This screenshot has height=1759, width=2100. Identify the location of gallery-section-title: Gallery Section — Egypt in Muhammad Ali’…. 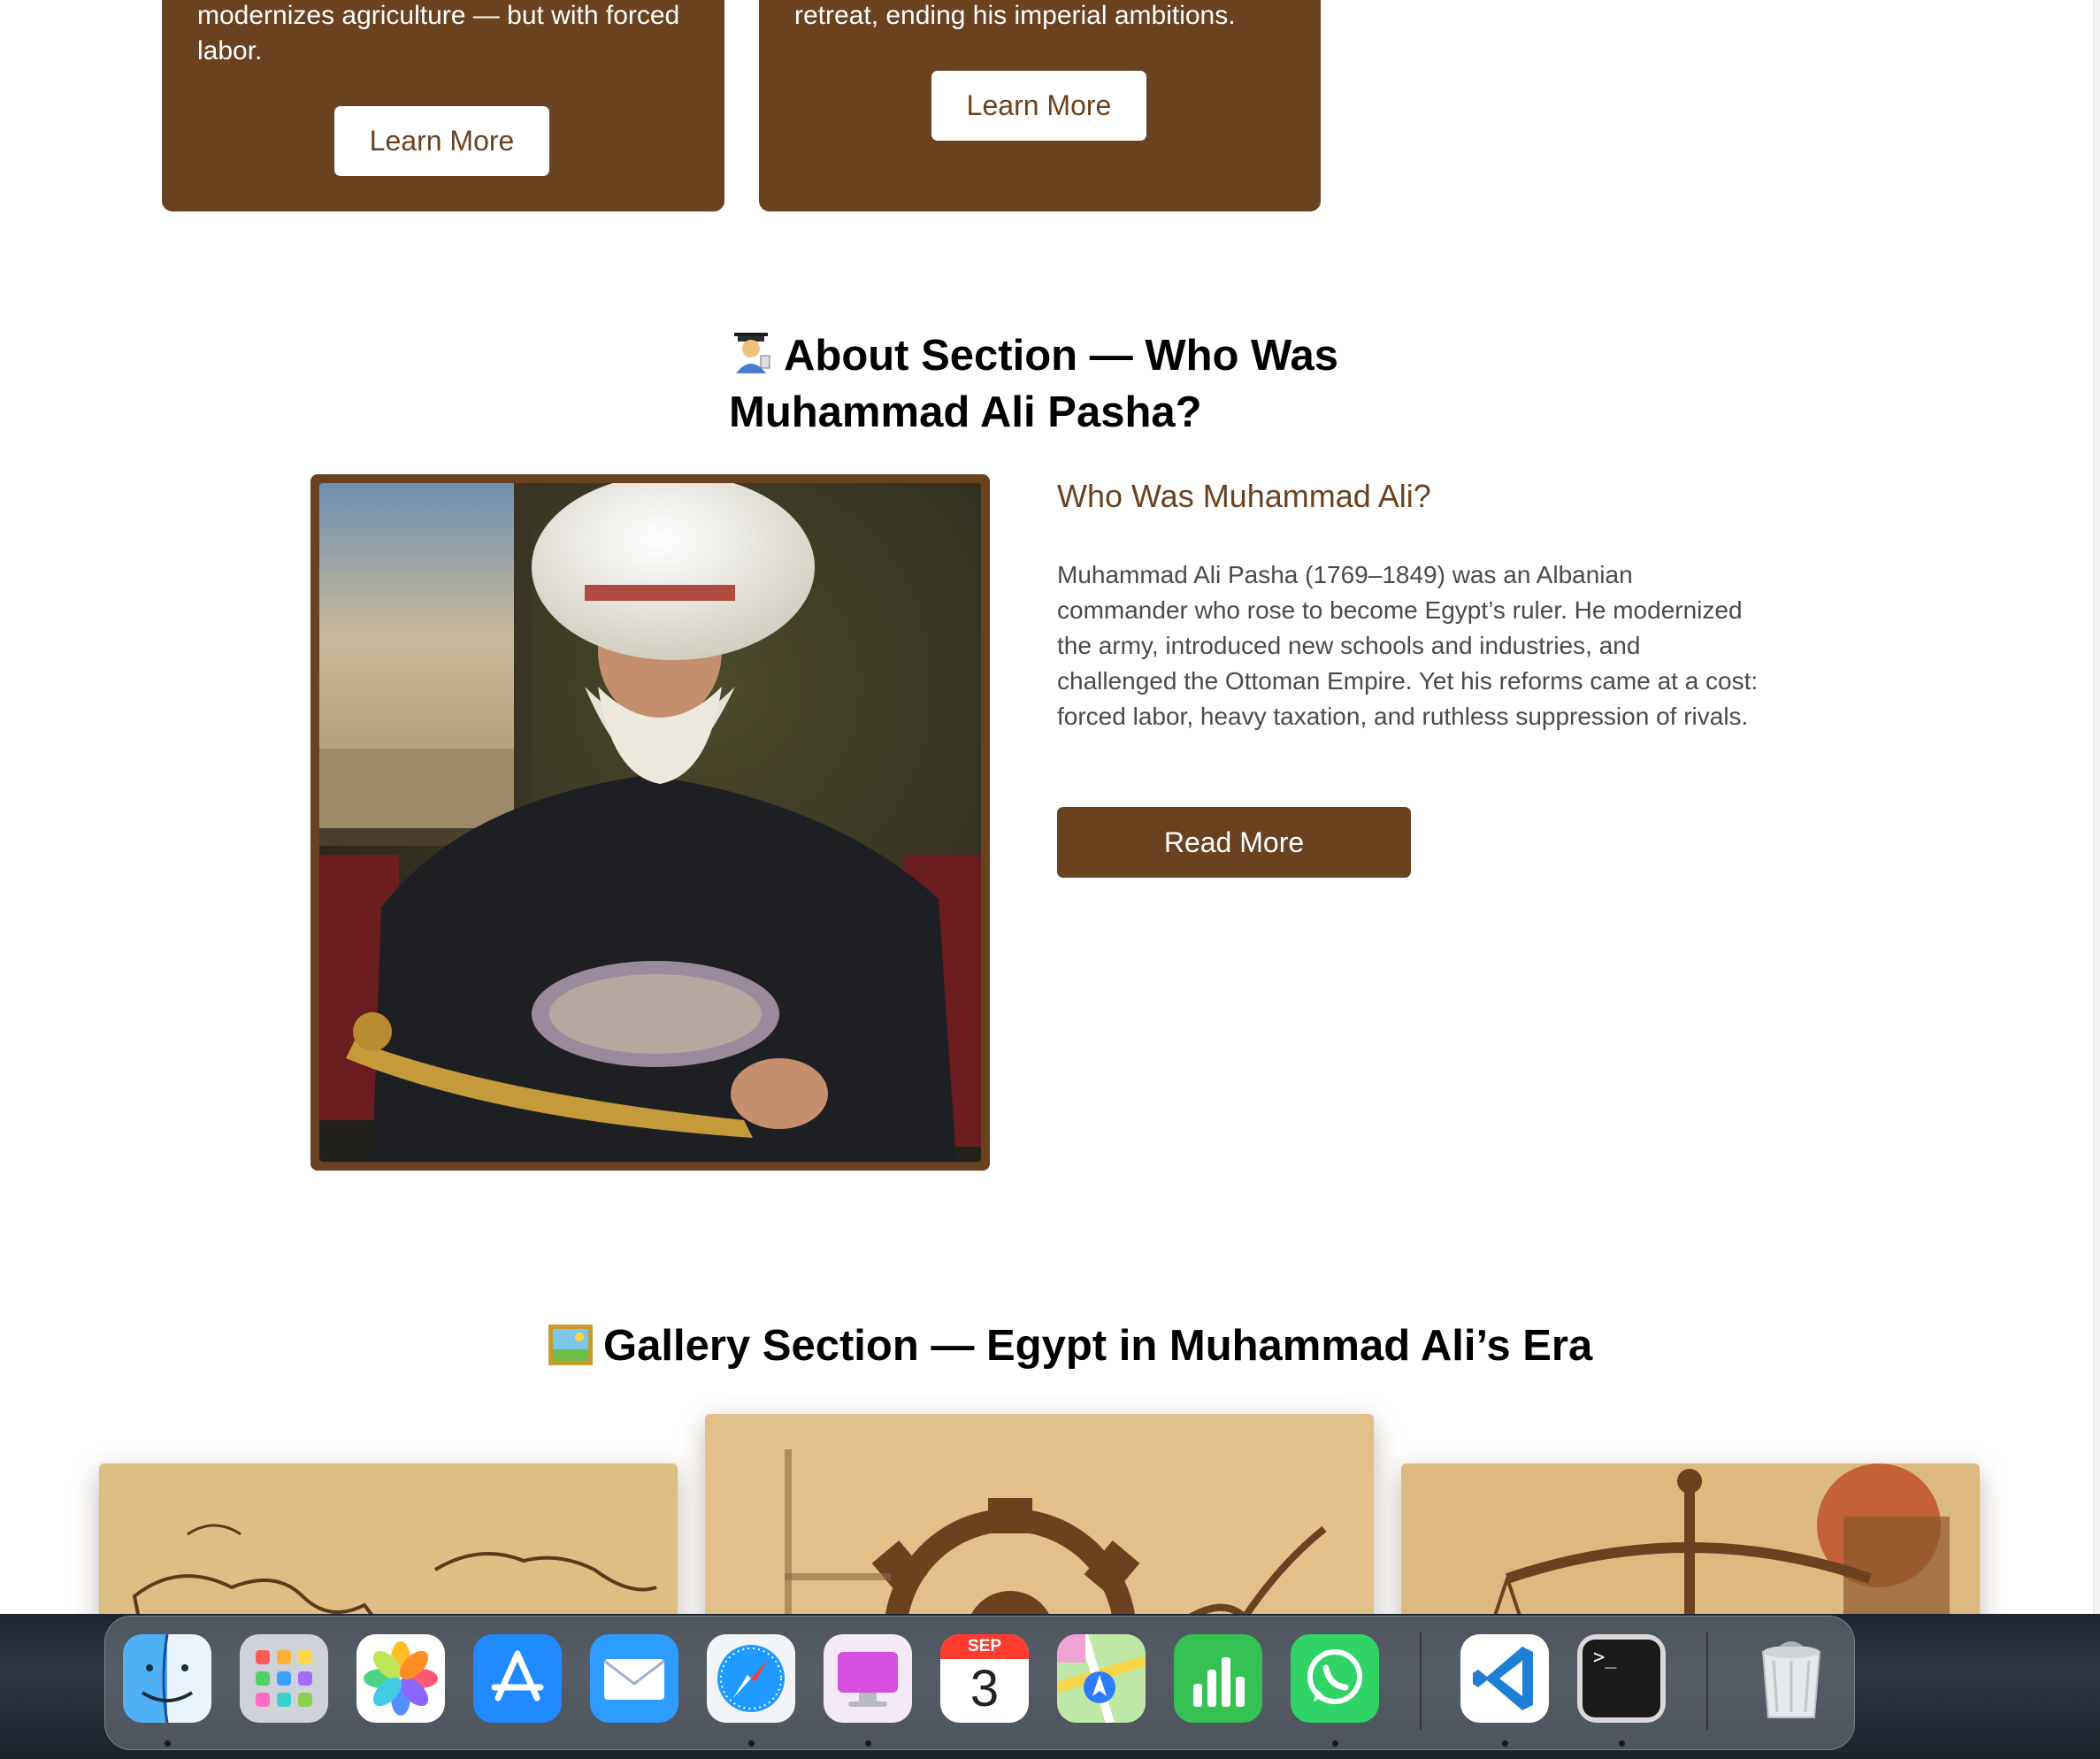
(1070, 1346).